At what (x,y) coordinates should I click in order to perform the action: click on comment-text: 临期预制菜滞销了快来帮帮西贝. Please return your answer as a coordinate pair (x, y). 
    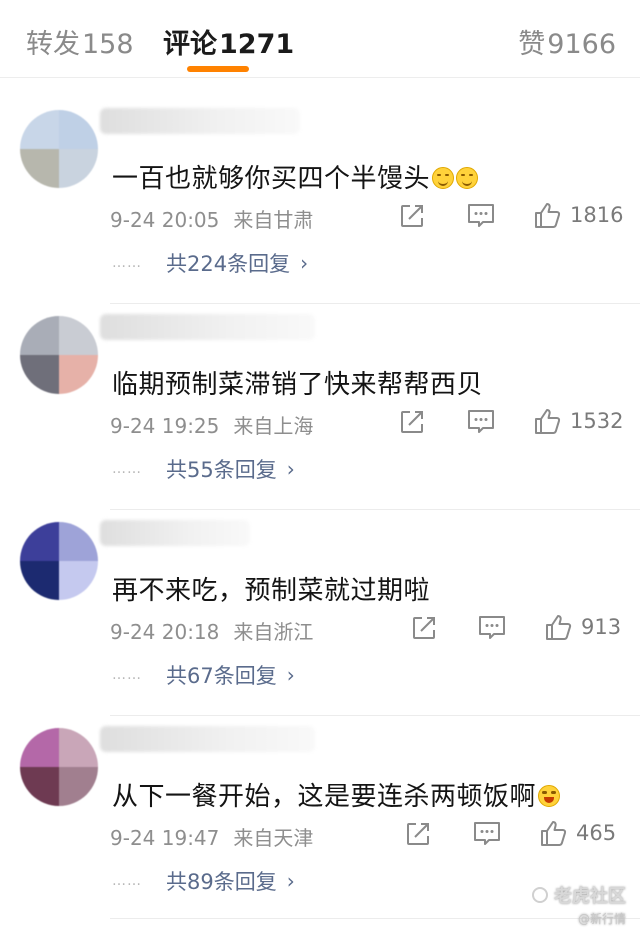
    Looking at the image, I should click on (297, 382).